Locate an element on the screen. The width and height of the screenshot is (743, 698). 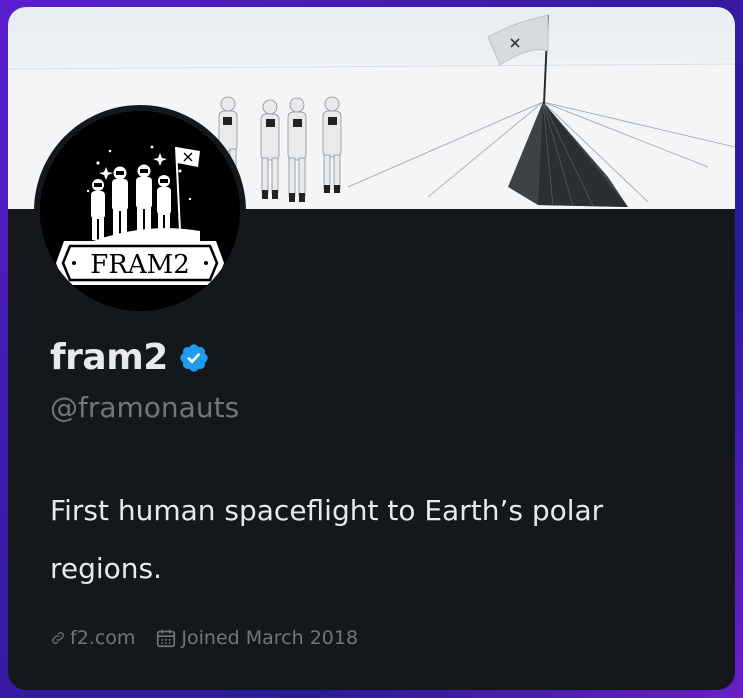
logo-text: FRAM2 is located at coordinates (140, 265).